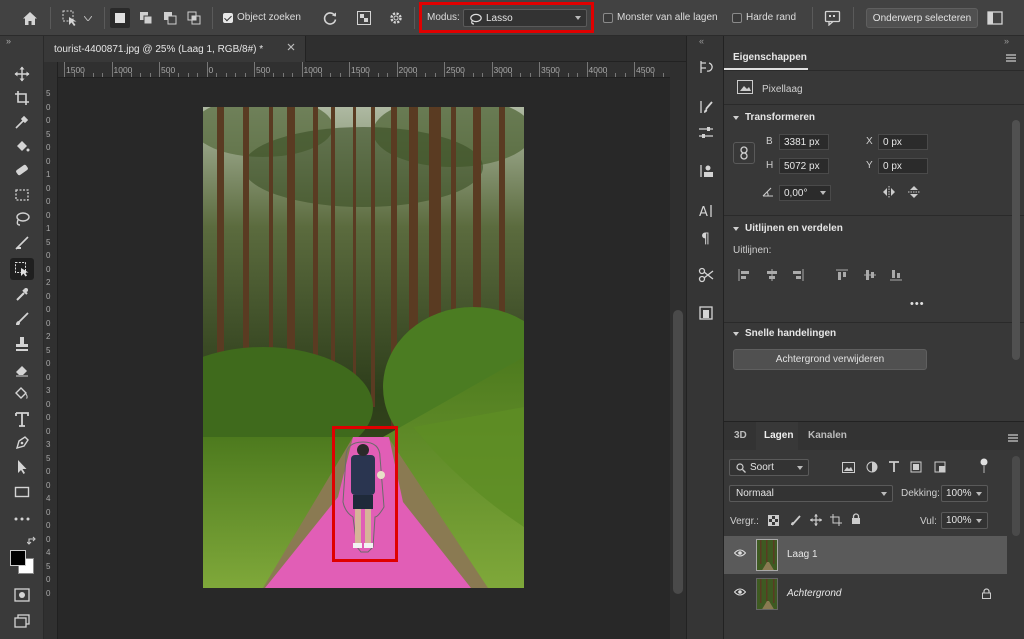 The image size is (1024, 639). I want to click on subtract-from-selection-icon, so click(170, 18).